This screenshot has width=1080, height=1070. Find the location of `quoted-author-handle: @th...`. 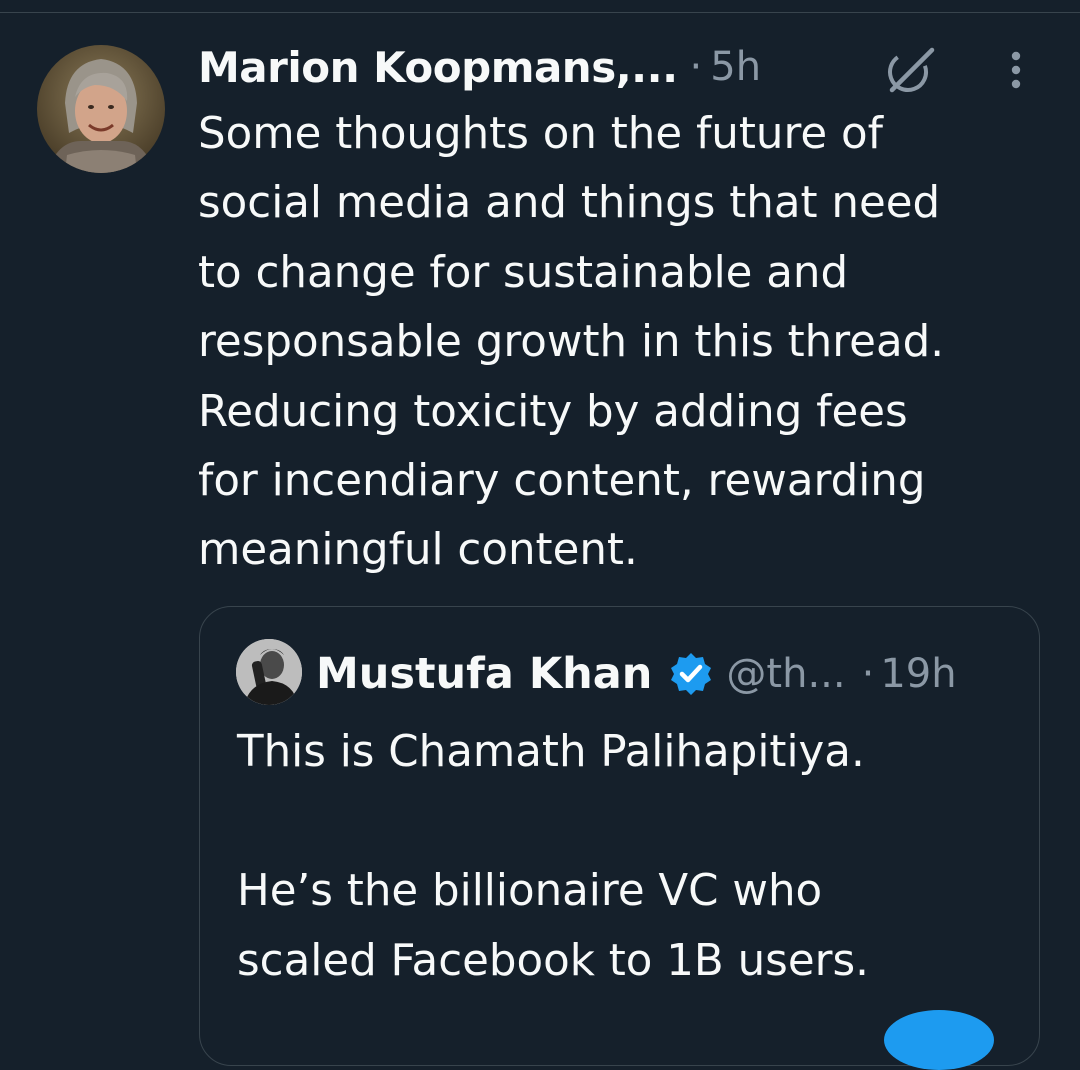

quoted-author-handle: @th... is located at coordinates (785, 674).